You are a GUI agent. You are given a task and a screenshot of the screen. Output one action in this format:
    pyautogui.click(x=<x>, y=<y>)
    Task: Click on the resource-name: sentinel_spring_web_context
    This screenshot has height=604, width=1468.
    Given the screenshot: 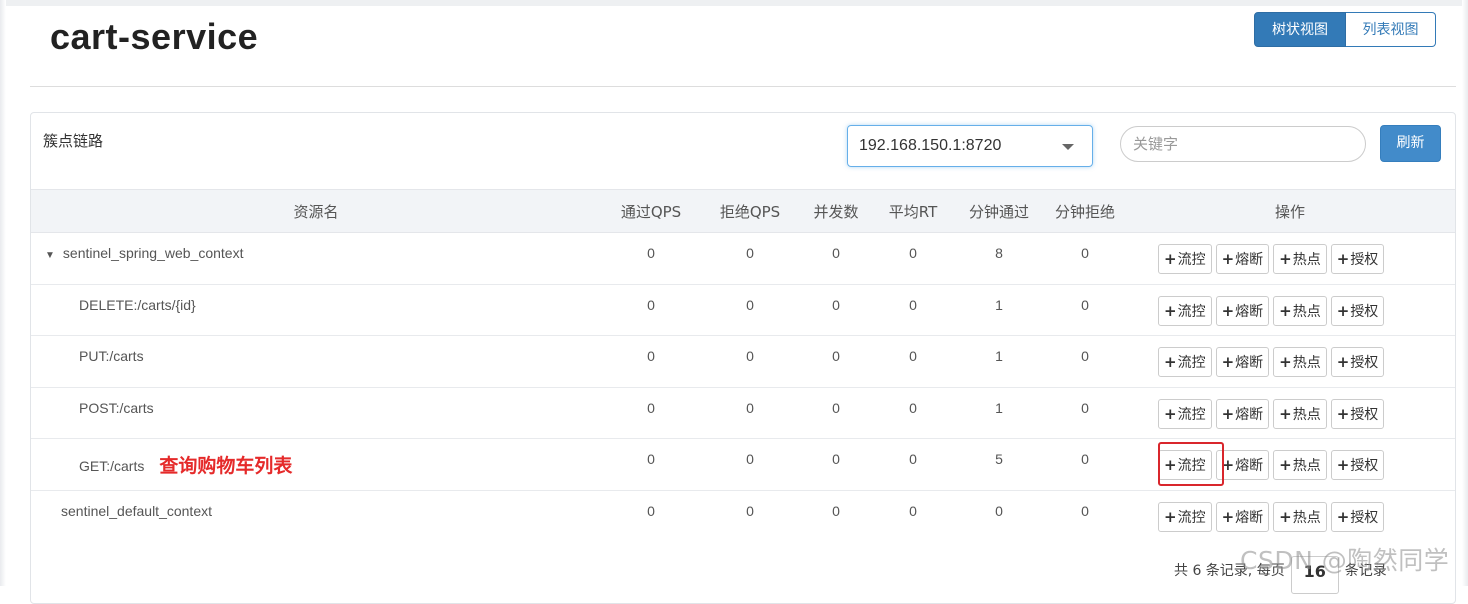 What is the action you would take?
    pyautogui.click(x=153, y=253)
    